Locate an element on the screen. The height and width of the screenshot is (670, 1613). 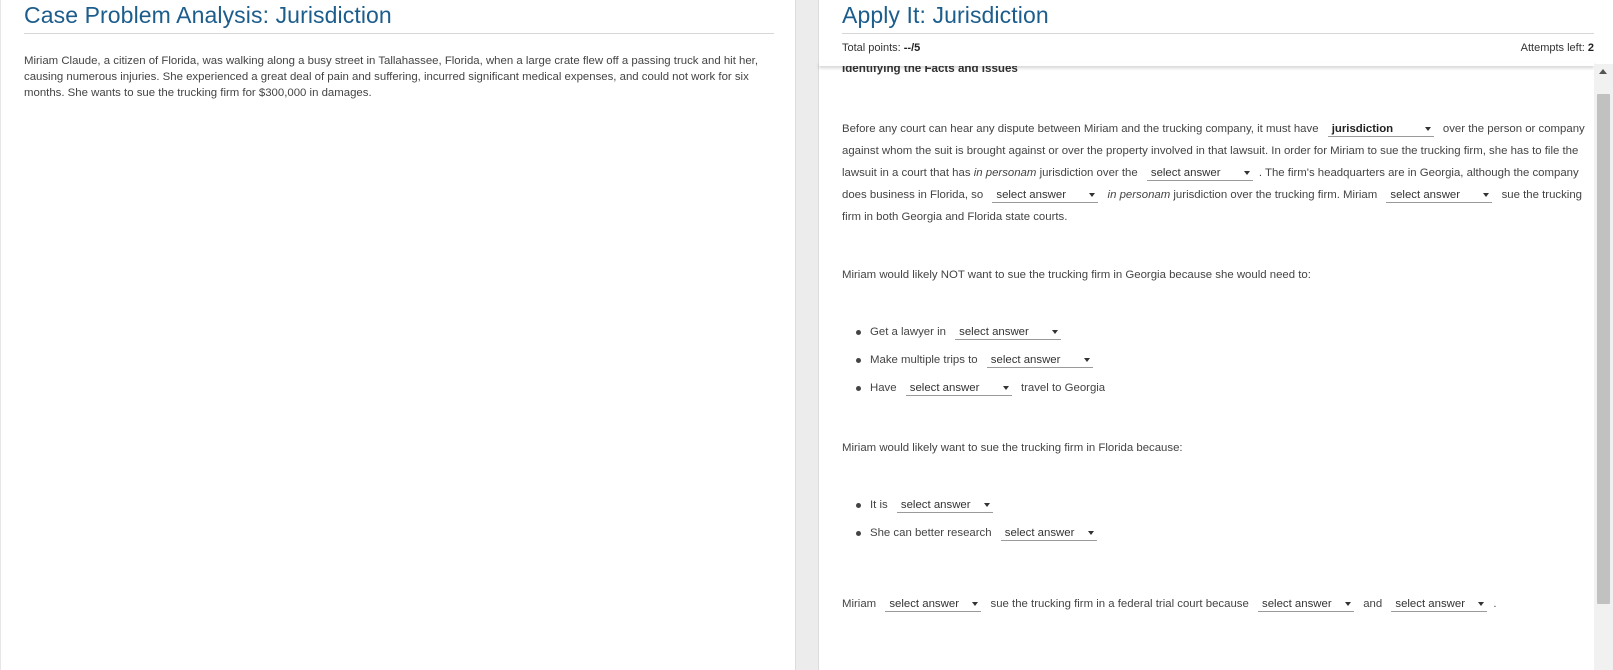
apply-it-title: Apply It: Jurisdiction is located at coordinates (945, 15).